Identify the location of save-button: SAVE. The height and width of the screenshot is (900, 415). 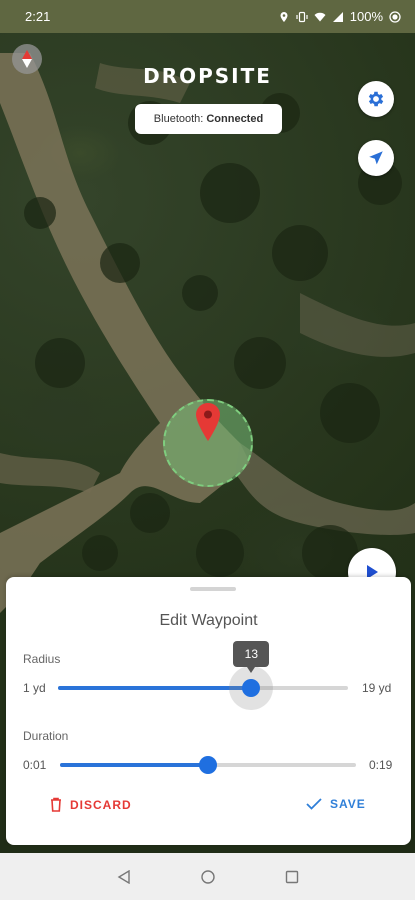
(336, 804).